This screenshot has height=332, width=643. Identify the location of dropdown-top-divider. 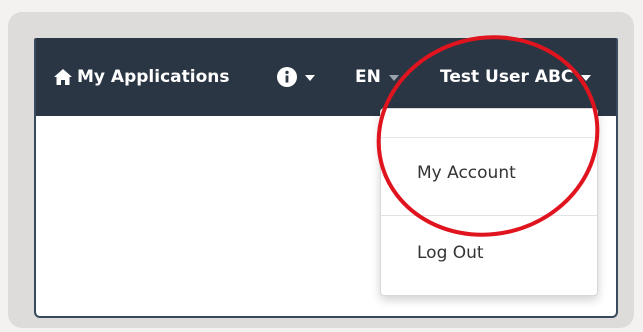
(489, 137).